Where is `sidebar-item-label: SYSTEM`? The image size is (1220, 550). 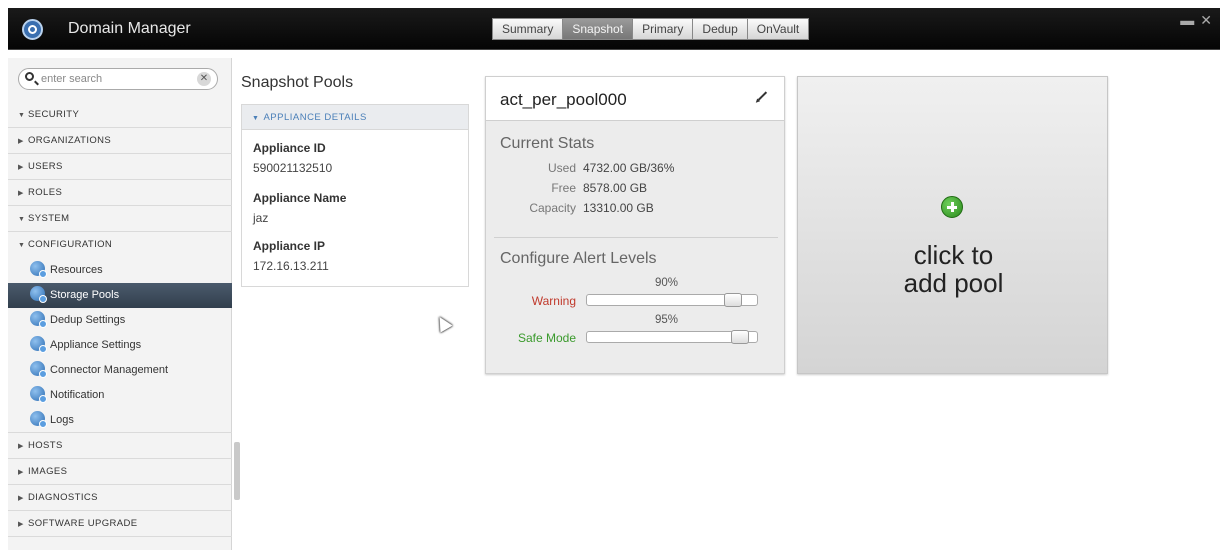 sidebar-item-label: SYSTEM is located at coordinates (49, 218).